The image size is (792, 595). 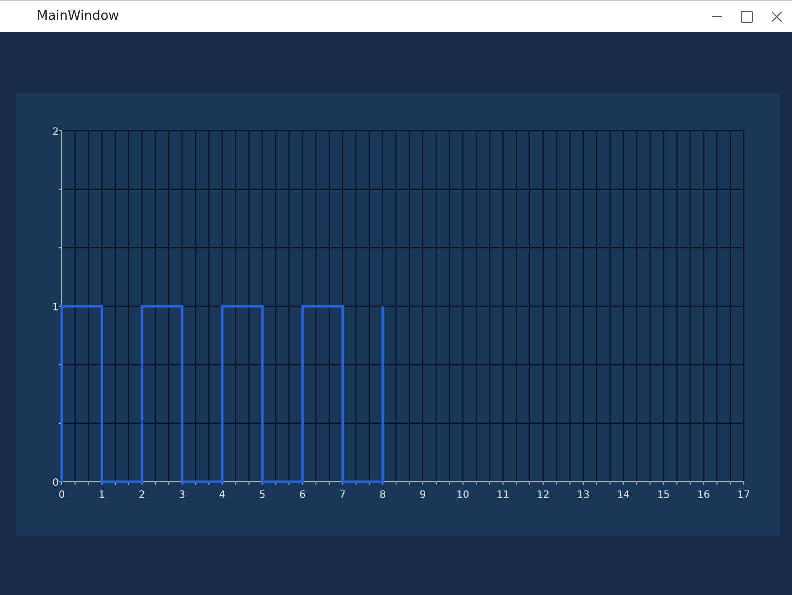 What do you see at coordinates (55, 132) in the screenshot?
I see `y-tick-label: 2` at bounding box center [55, 132].